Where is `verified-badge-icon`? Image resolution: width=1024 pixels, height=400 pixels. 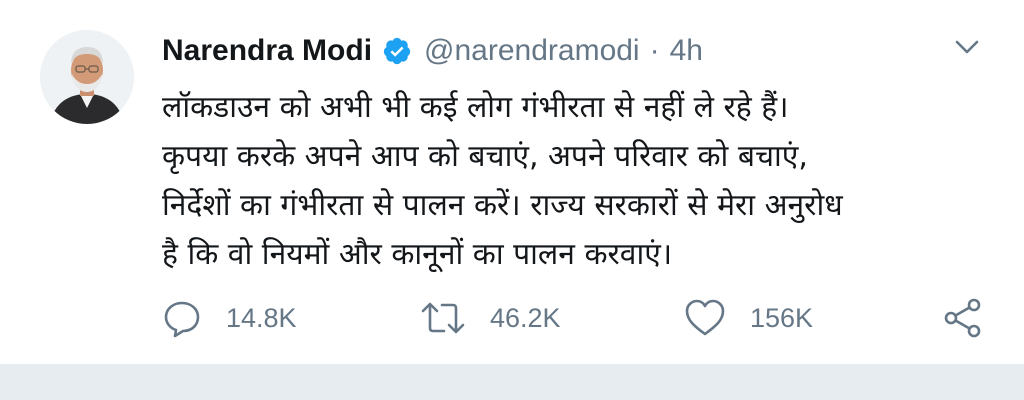
verified-badge-icon is located at coordinates (397, 51).